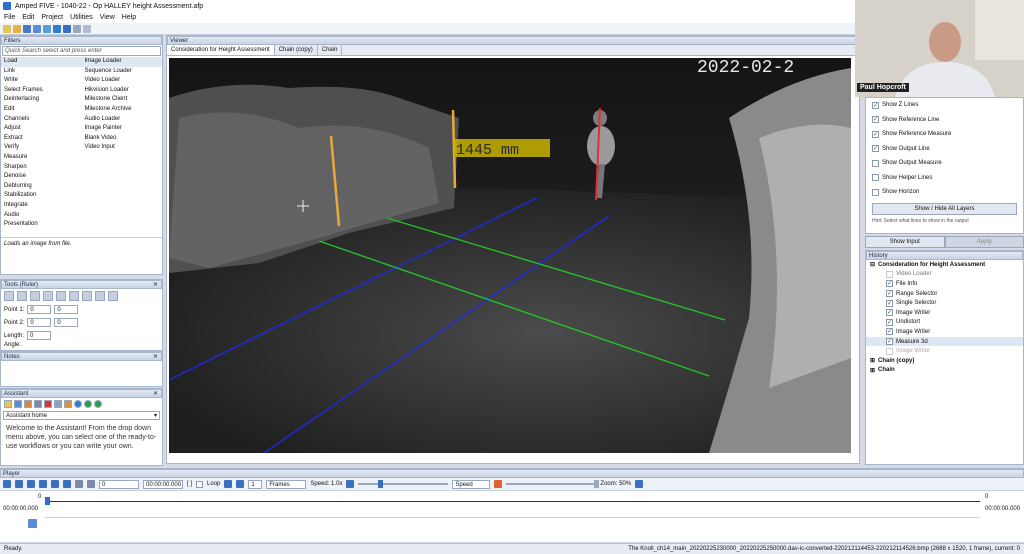  I want to click on zoom-tool-icon, so click(22, 296).